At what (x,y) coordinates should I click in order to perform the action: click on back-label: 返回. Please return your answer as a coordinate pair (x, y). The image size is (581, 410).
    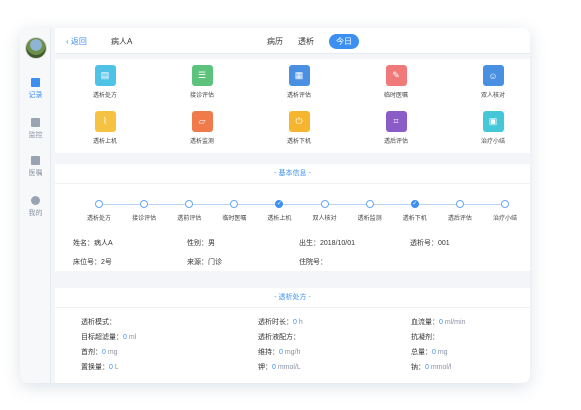
    Looking at the image, I should click on (78, 41).